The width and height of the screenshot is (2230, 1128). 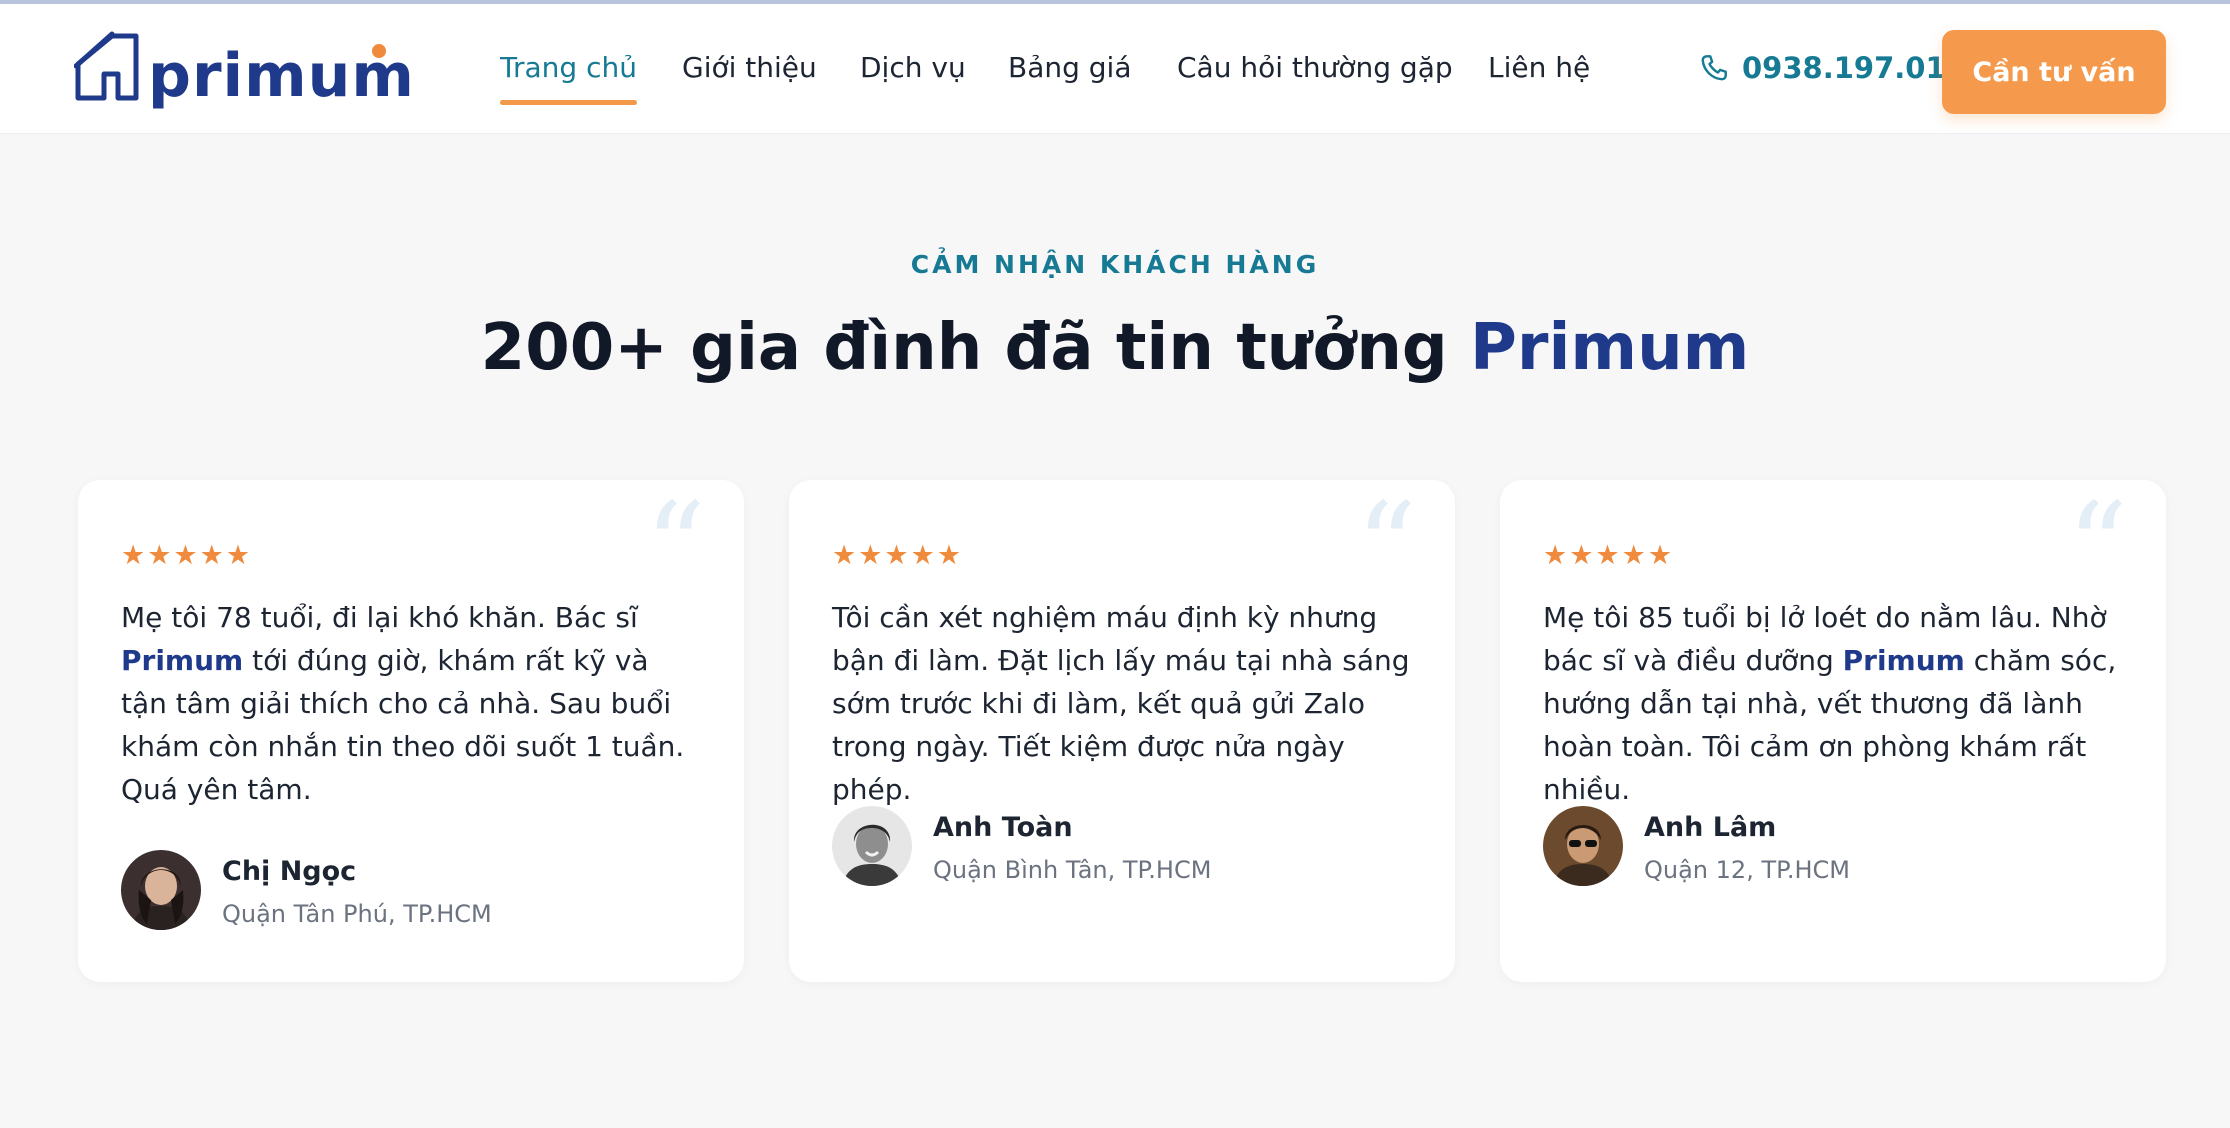 I want to click on nav-item-bang-gia: Bảng giá, so click(x=1070, y=68).